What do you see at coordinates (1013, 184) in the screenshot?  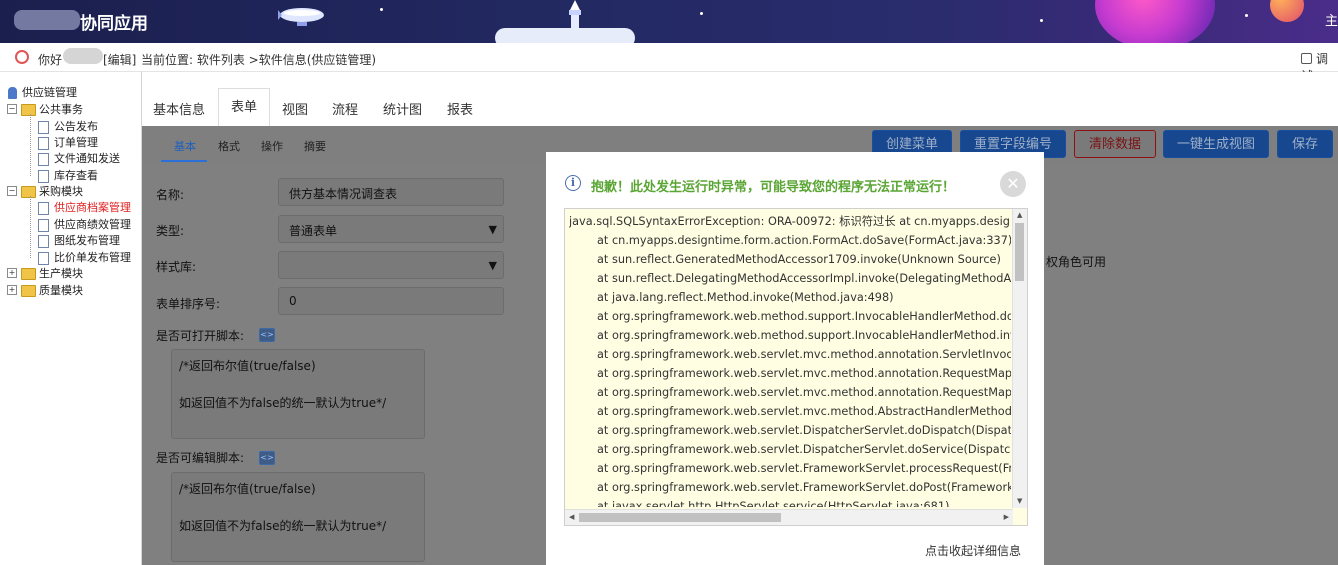 I see `close-icon: ✕` at bounding box center [1013, 184].